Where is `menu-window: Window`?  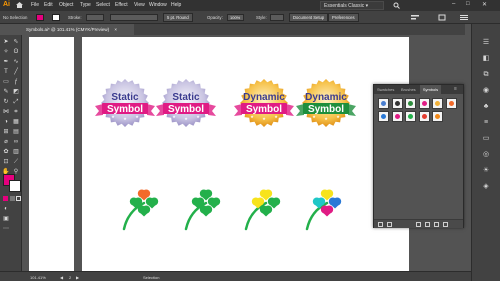
menu-window: Window is located at coordinates (158, 5).